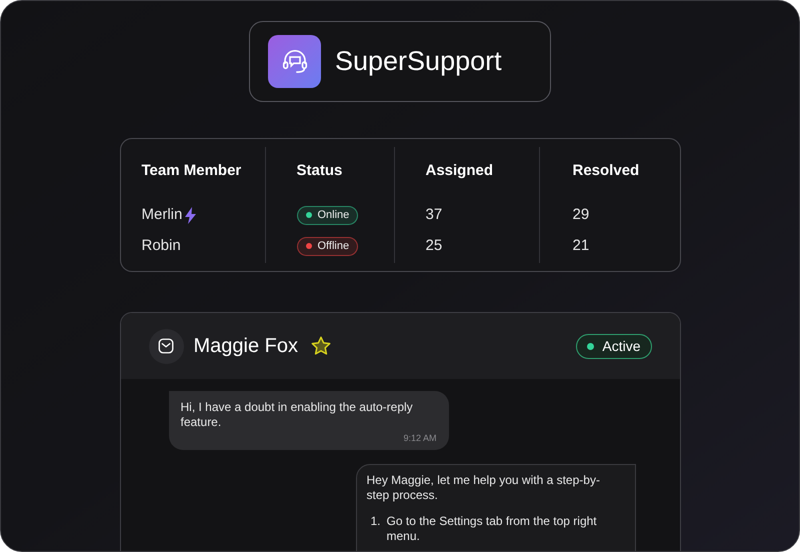  What do you see at coordinates (161, 246) in the screenshot?
I see `member-name: Robin` at bounding box center [161, 246].